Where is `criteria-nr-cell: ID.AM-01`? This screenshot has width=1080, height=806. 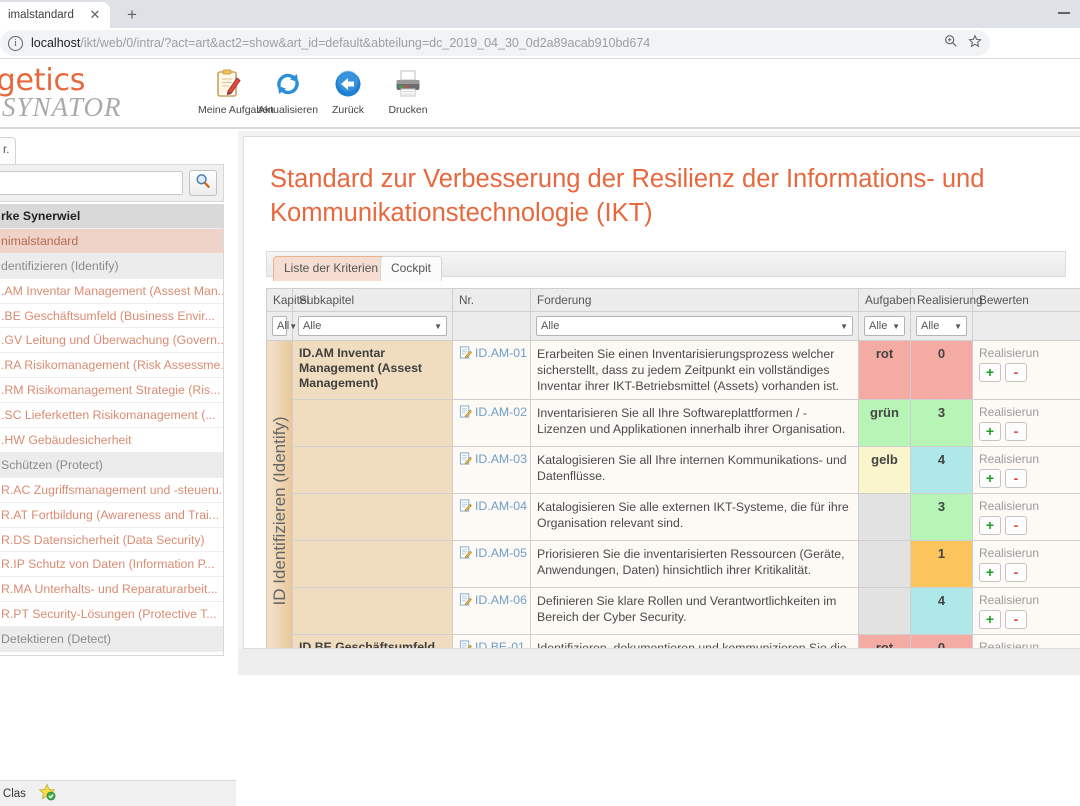
criteria-nr-cell: ID.AM-01 is located at coordinates (492, 370).